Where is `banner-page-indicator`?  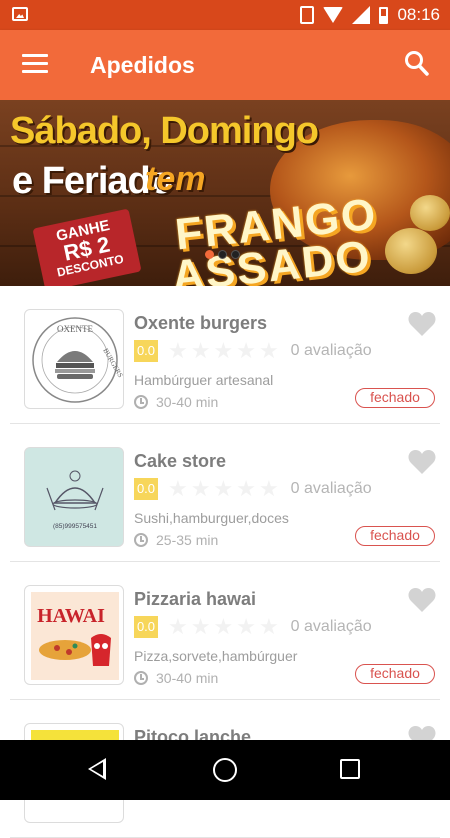 banner-page-indicator is located at coordinates (222, 254).